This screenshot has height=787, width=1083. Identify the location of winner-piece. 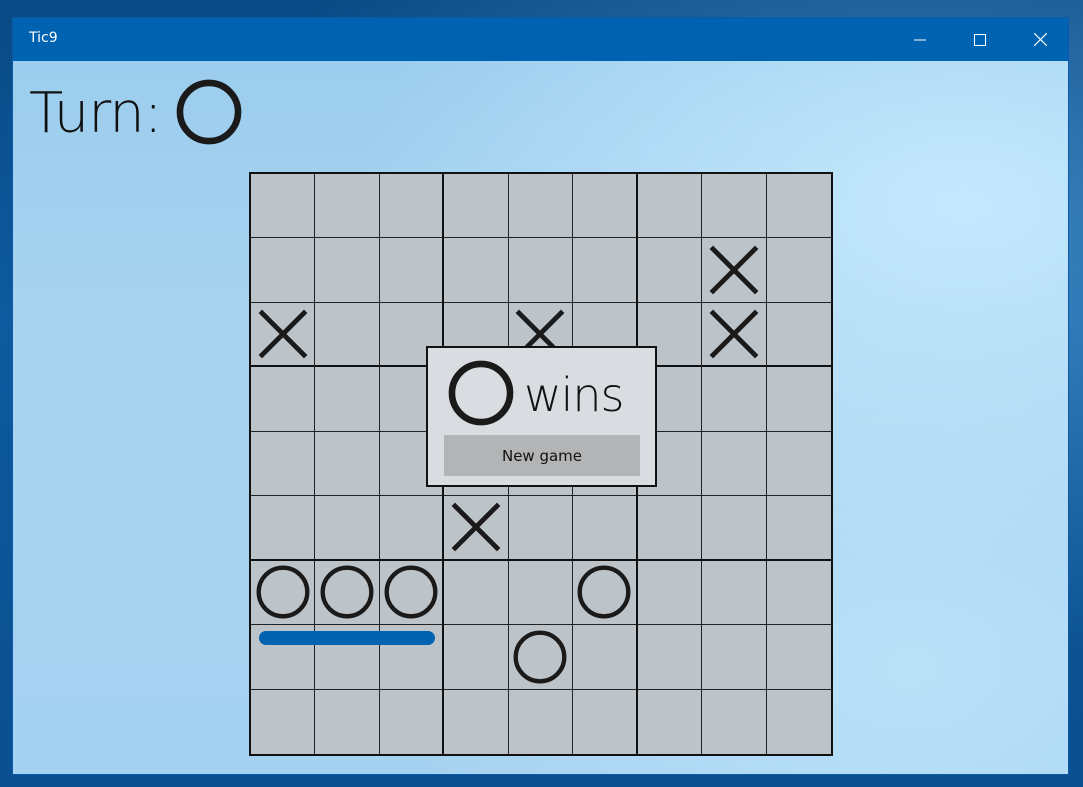
(481, 395).